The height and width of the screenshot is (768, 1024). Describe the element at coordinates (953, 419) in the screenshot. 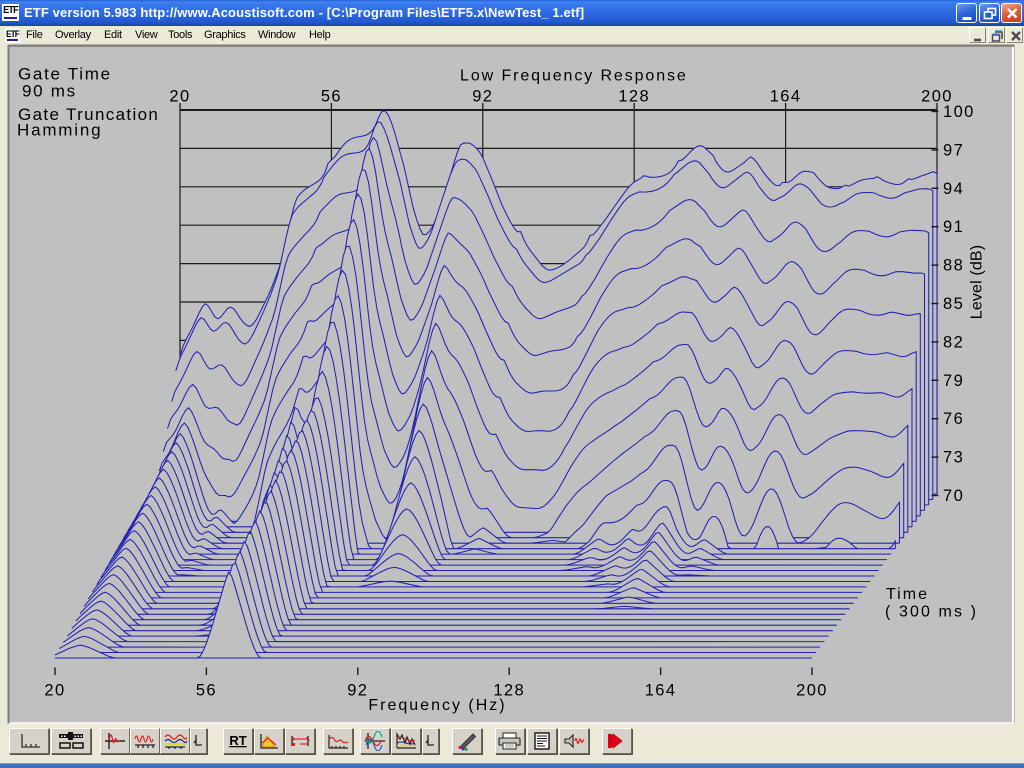

I see `svg-text: 76` at that location.